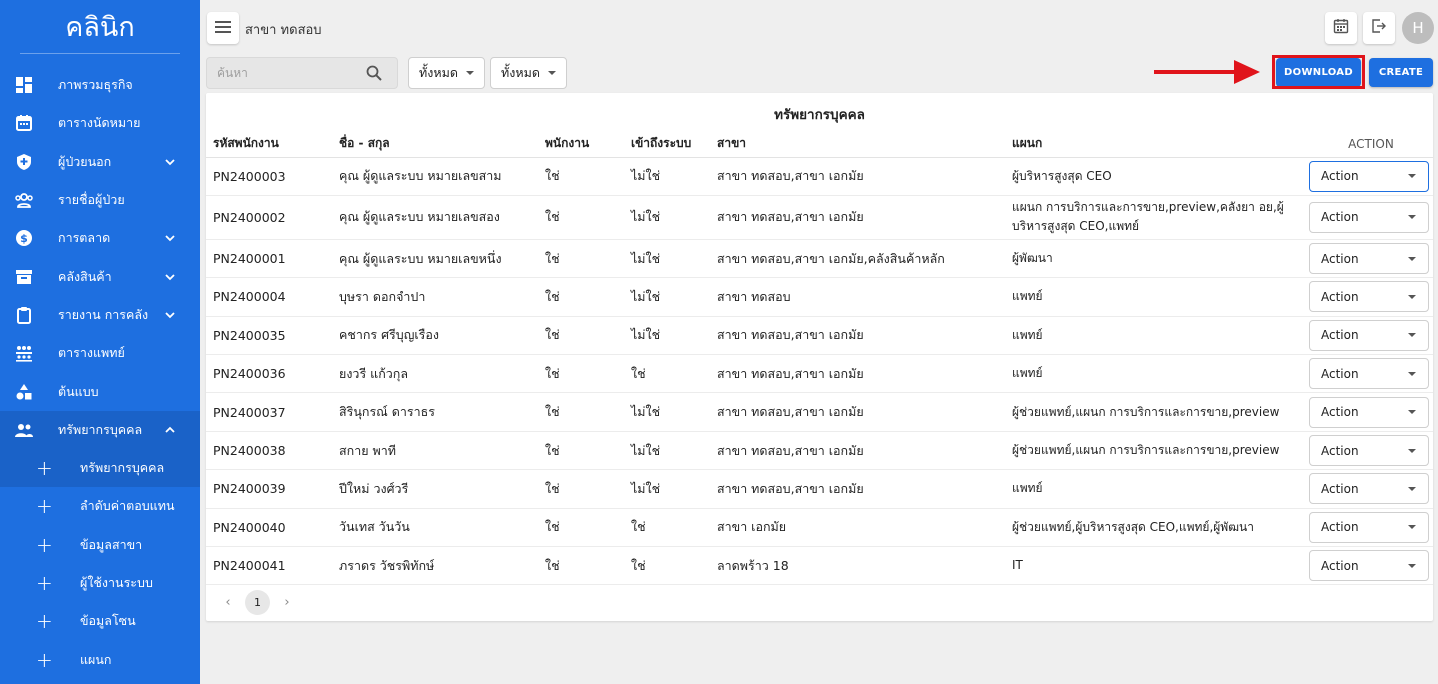 The width and height of the screenshot is (1438, 684). I want to click on cell-employee-id: PN2400004, so click(272, 297).